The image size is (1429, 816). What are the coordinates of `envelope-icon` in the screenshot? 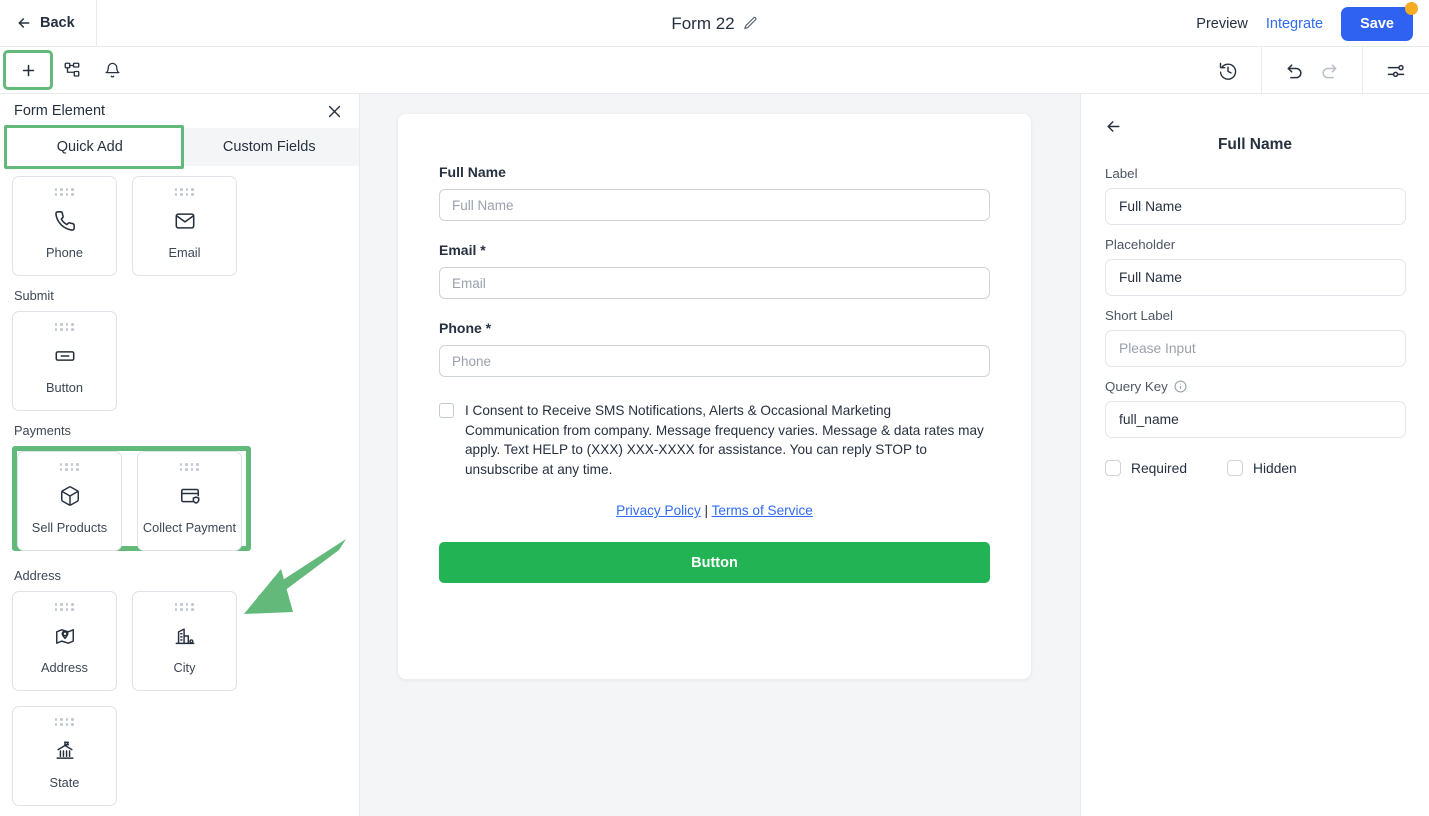 It's located at (185, 221).